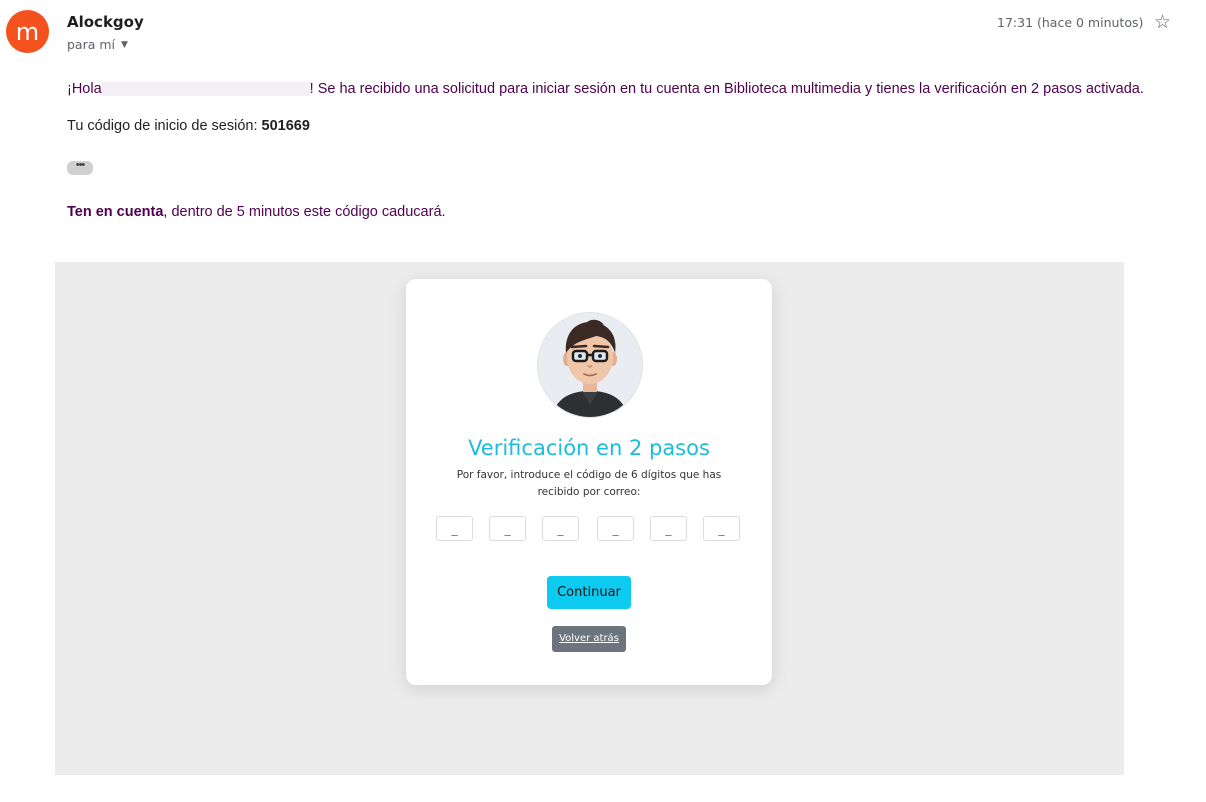 This screenshot has width=1206, height=802. Describe the element at coordinates (589, 529) in the screenshot. I see `code-digit-inputs` at that location.